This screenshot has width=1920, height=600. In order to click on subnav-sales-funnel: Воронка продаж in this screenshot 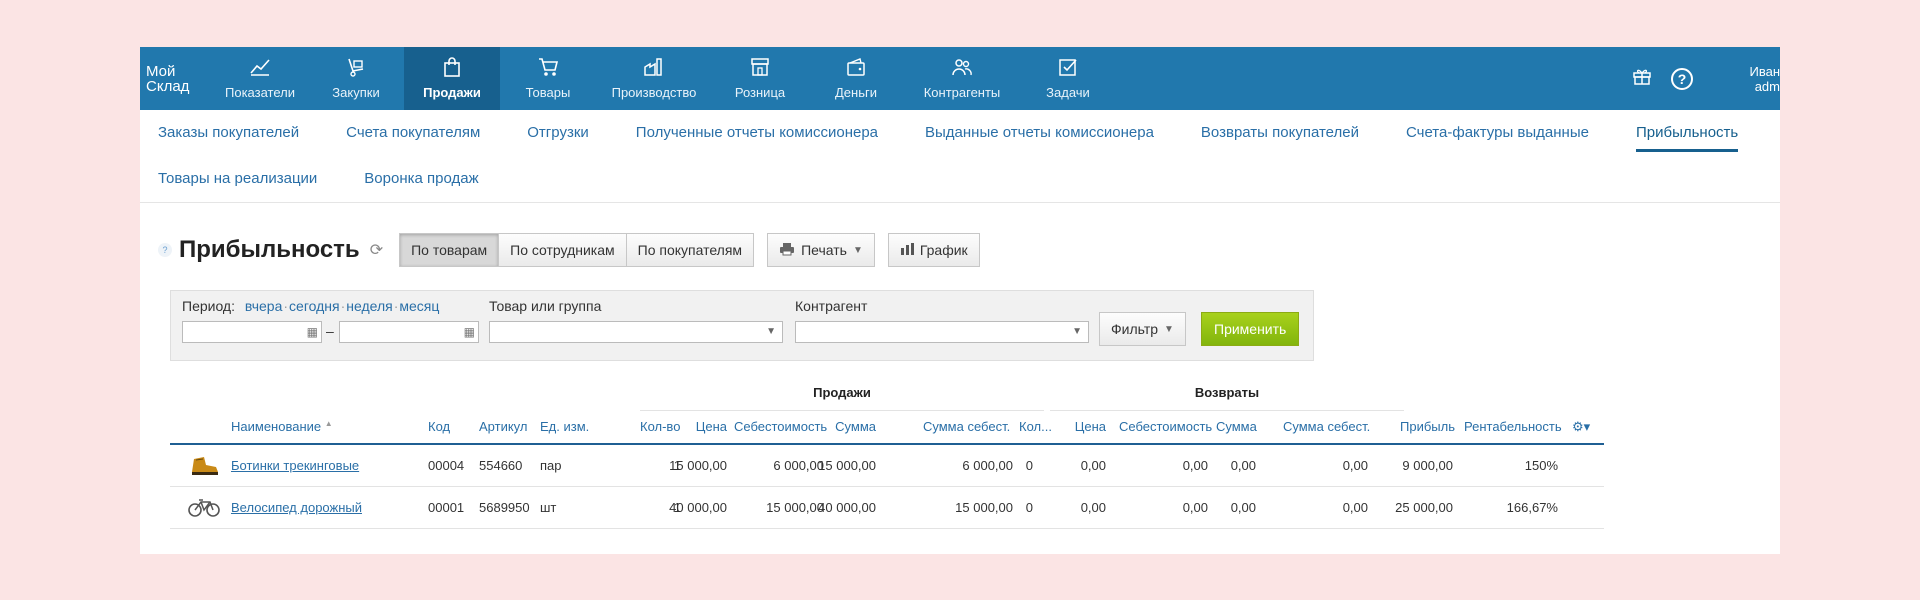, I will do `click(421, 179)`.